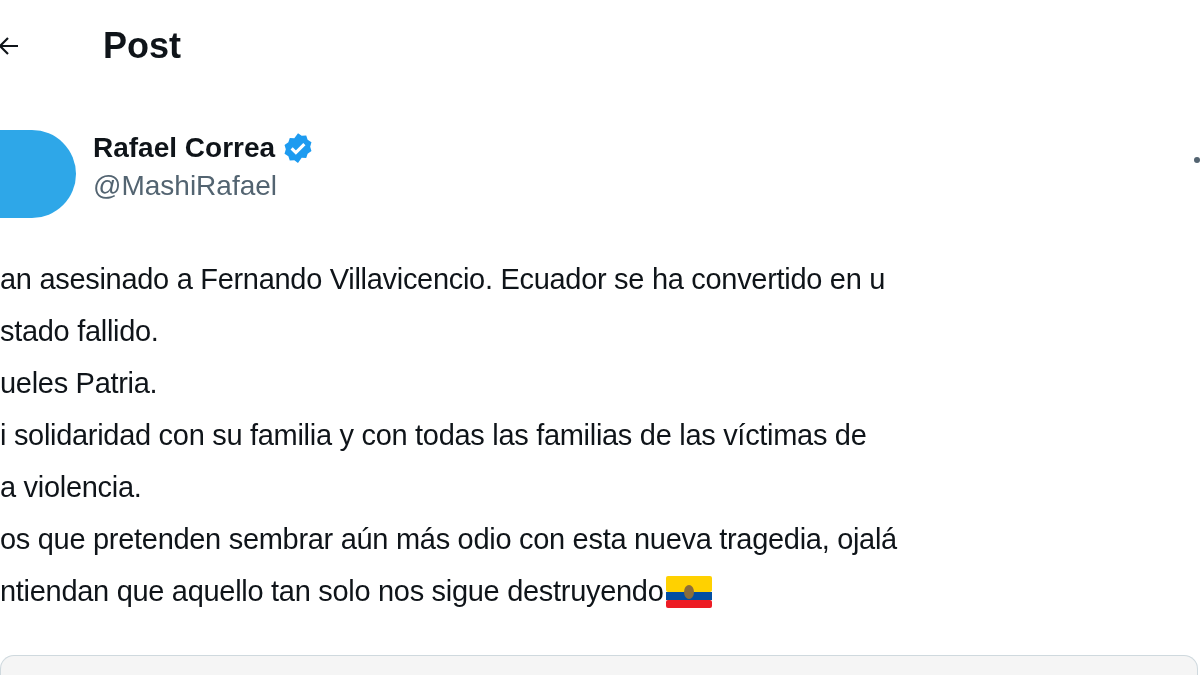 The image size is (1200, 675). What do you see at coordinates (433, 436) in the screenshot?
I see `post-text-line: i solidaridad con su familia y con todas las familias de las víctimas de` at bounding box center [433, 436].